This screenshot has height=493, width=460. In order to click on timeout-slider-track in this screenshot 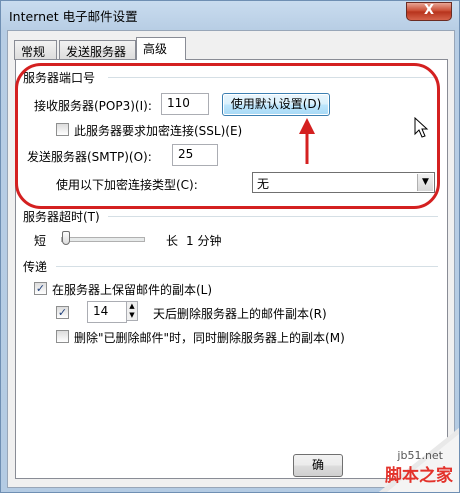, I will do `click(103, 239)`.